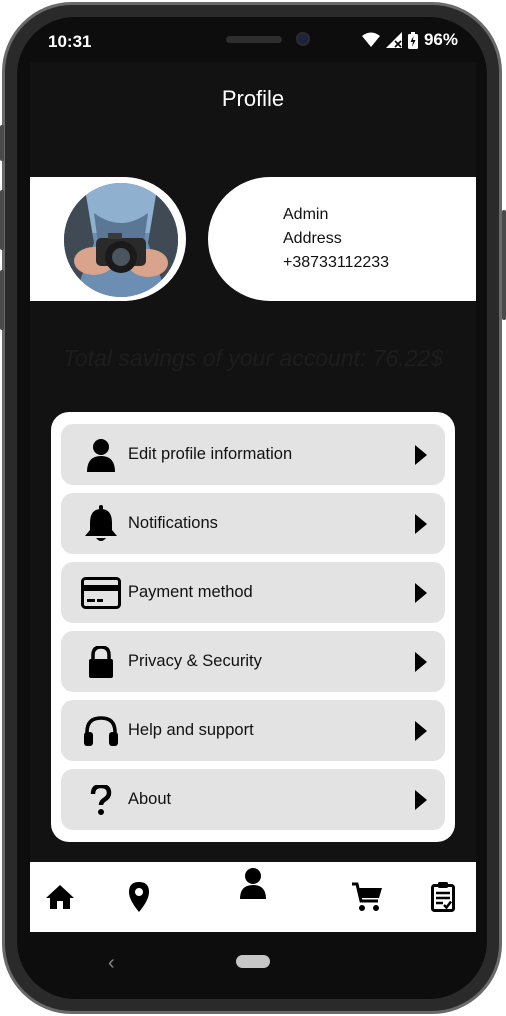 Image resolution: width=506 pixels, height=1016 pixels. I want to click on question-icon, so click(101, 800).